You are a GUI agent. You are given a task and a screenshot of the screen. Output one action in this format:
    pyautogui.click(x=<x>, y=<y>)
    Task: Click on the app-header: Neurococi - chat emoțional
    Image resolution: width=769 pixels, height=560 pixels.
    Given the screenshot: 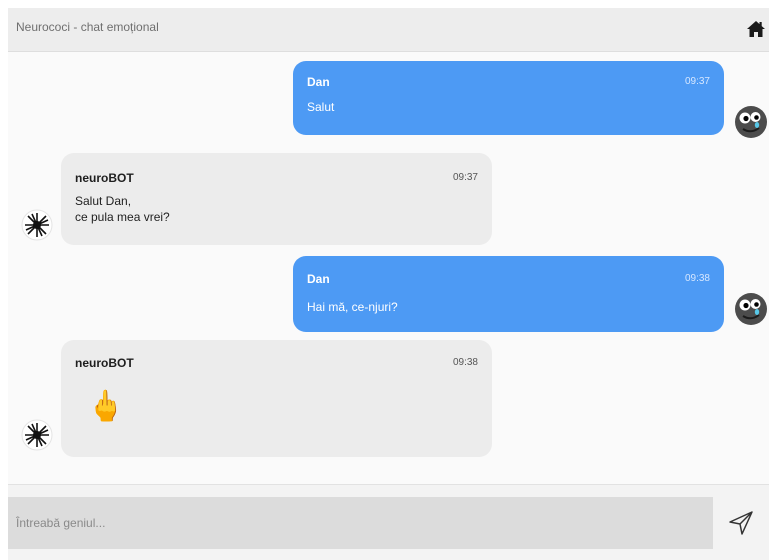 What is the action you would take?
    pyautogui.click(x=388, y=30)
    